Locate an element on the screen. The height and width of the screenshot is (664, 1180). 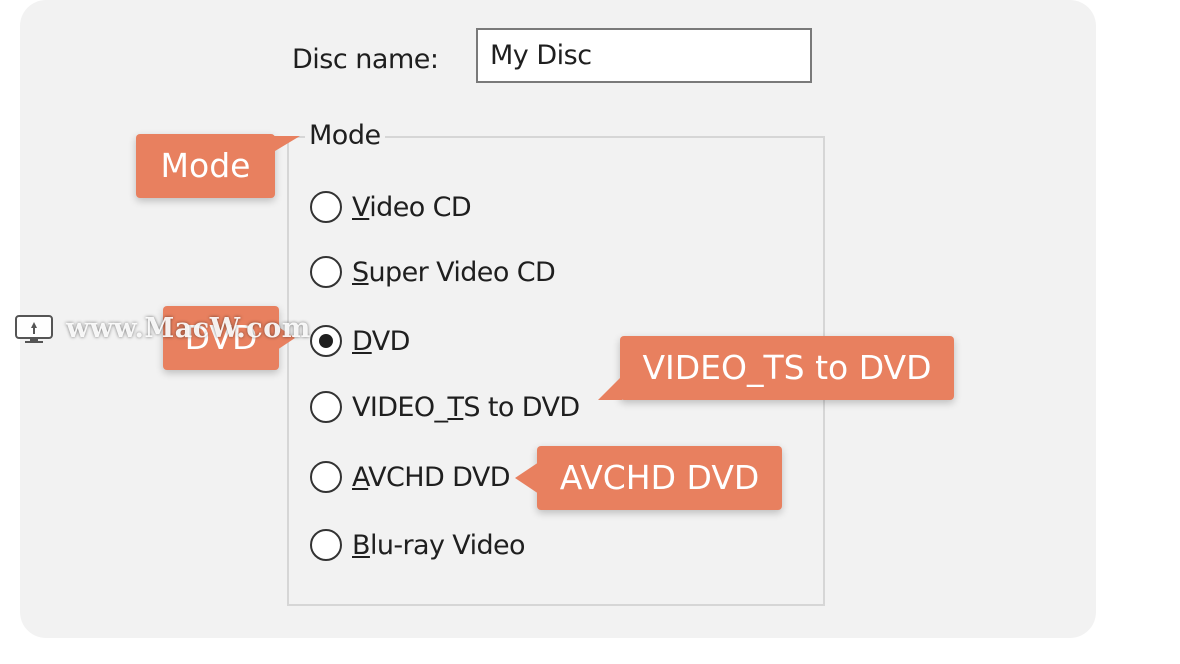
callout-mode: Mode is located at coordinates (205, 166).